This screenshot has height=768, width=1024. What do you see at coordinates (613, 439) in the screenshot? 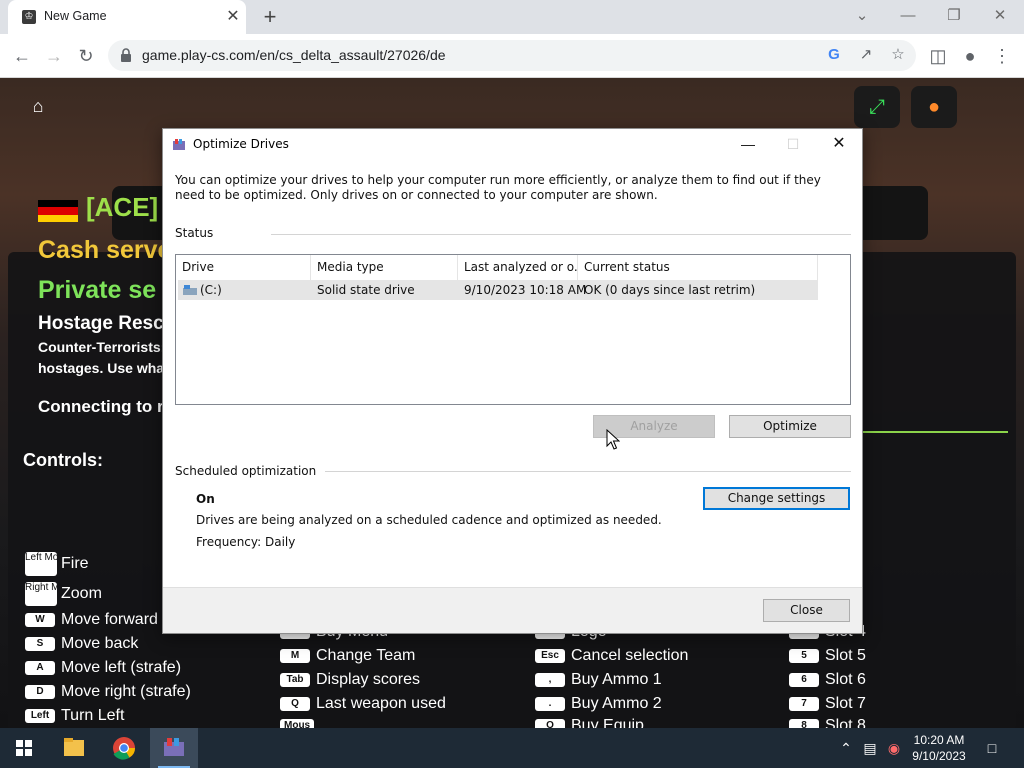
I see `mouse-cursor-icon` at bounding box center [613, 439].